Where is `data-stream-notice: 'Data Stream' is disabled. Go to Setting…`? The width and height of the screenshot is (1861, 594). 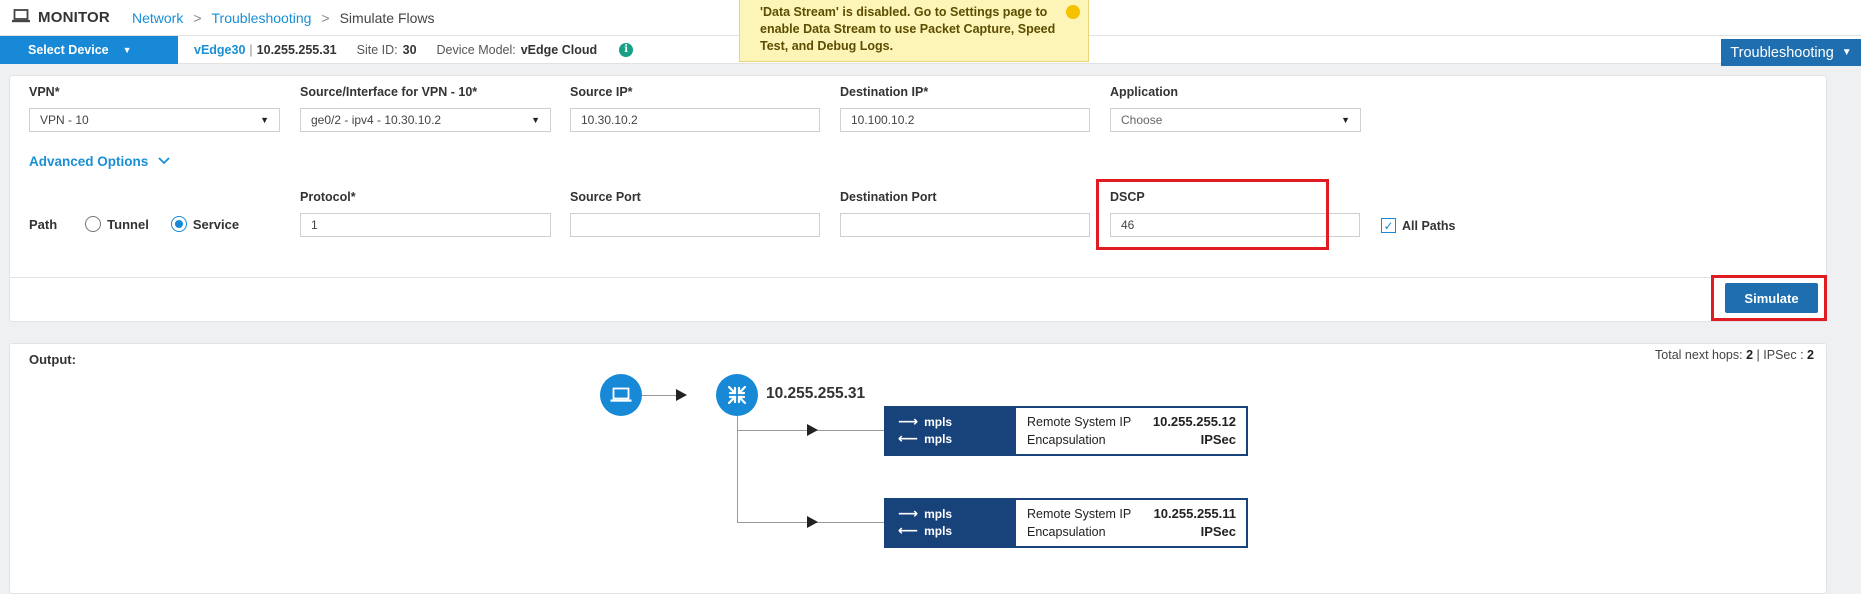
data-stream-notice: 'Data Stream' is disabled. Go to Setting… is located at coordinates (914, 31).